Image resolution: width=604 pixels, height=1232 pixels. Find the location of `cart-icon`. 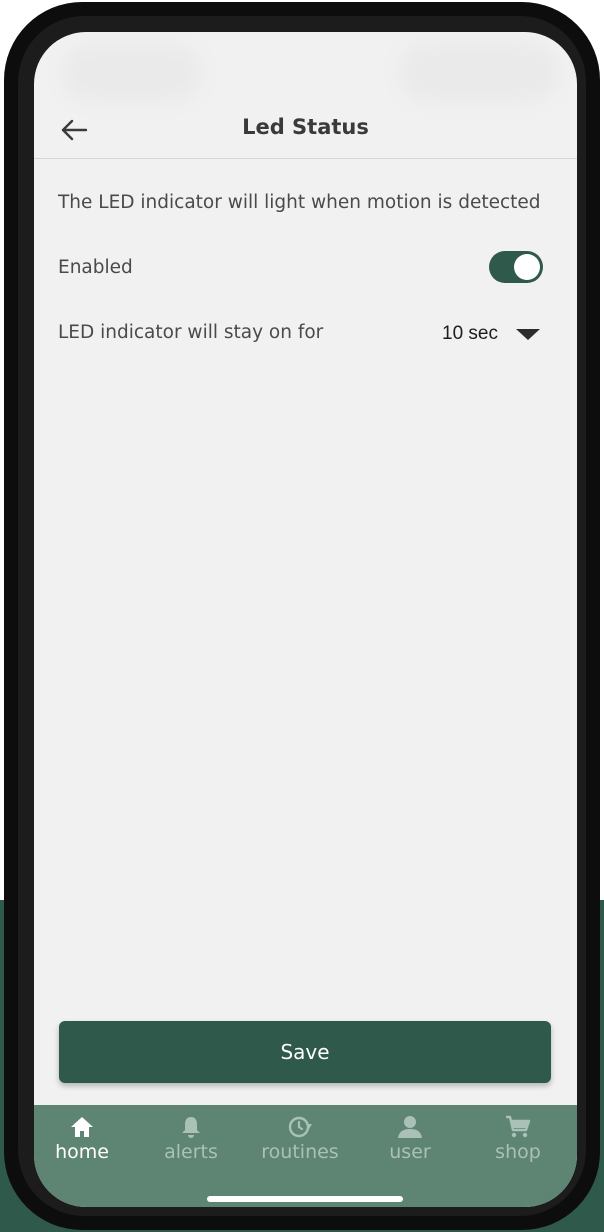

cart-icon is located at coordinates (518, 1126).